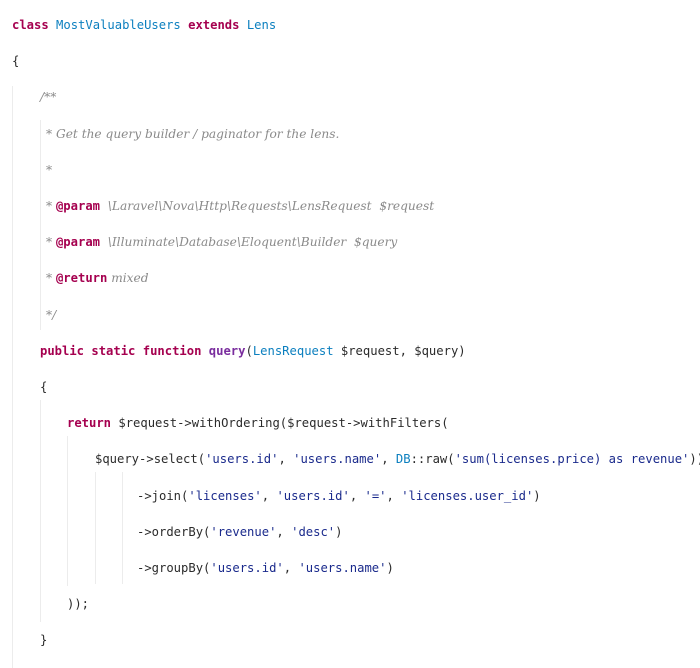  What do you see at coordinates (572, 459) in the screenshot?
I see `code-token-str: 'sum(licenses.price) as revenue'` at bounding box center [572, 459].